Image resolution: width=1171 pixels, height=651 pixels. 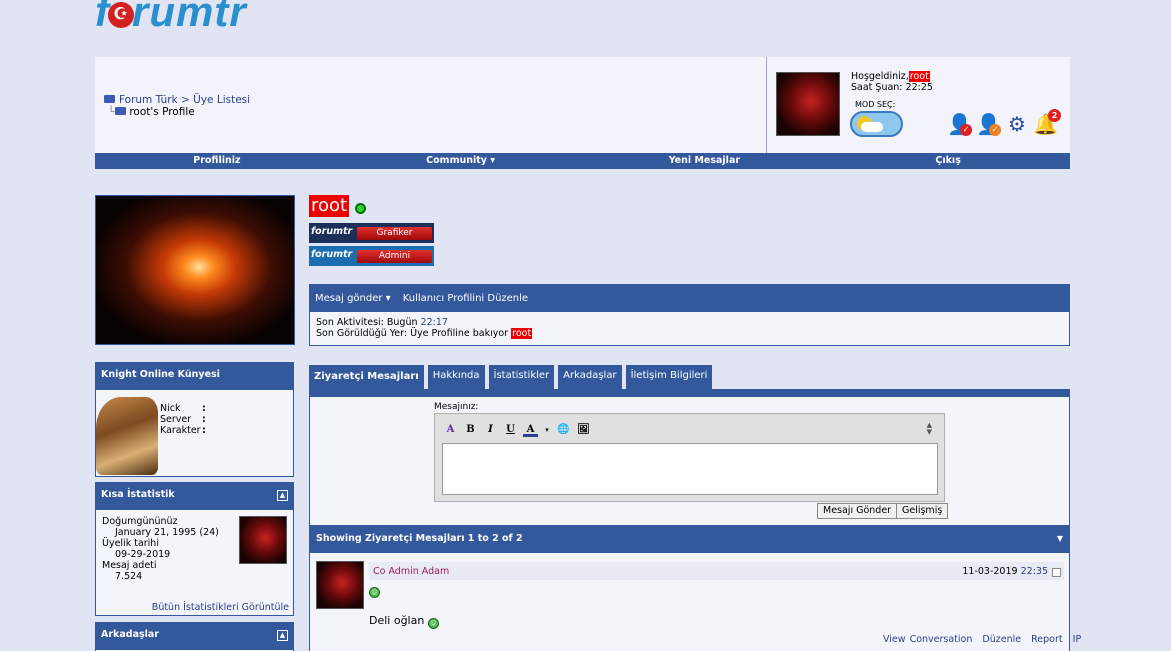 I want to click on friends-block-header: Arkadaşlar ▲, so click(x=194, y=636).